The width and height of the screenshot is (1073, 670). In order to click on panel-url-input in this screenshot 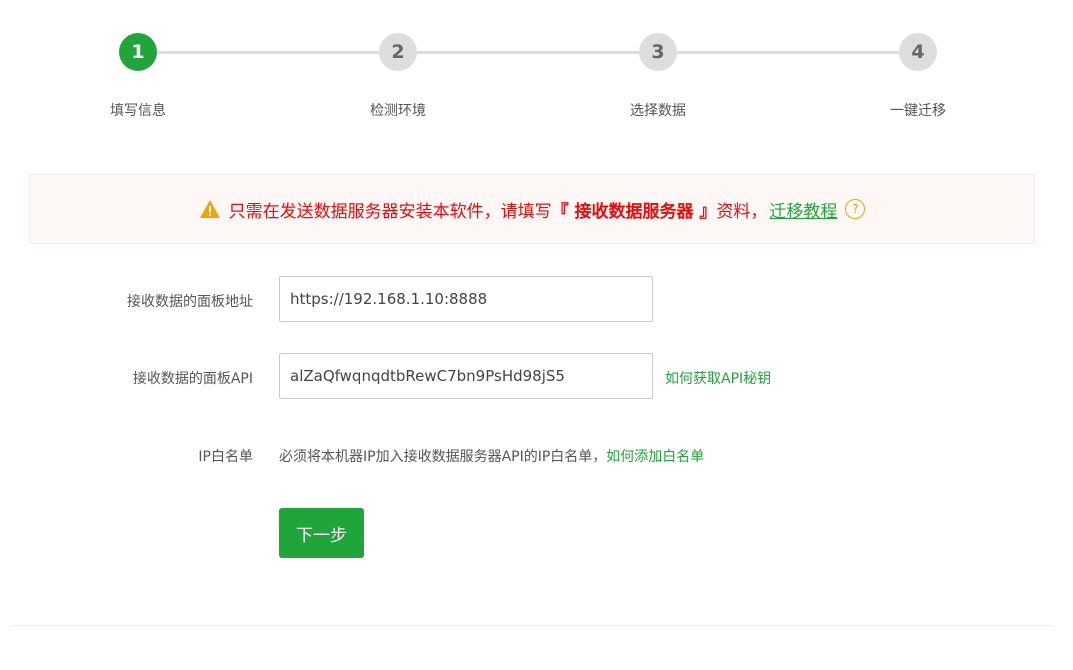, I will do `click(466, 299)`.